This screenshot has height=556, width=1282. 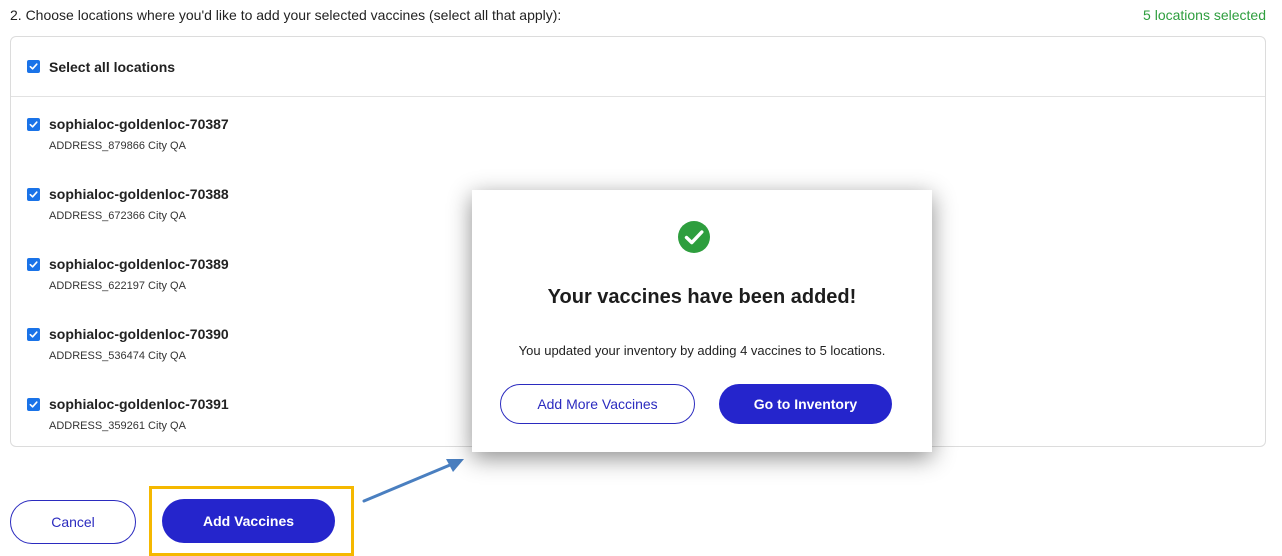 What do you see at coordinates (413, 481) in the screenshot?
I see `arrow-annotation-icon` at bounding box center [413, 481].